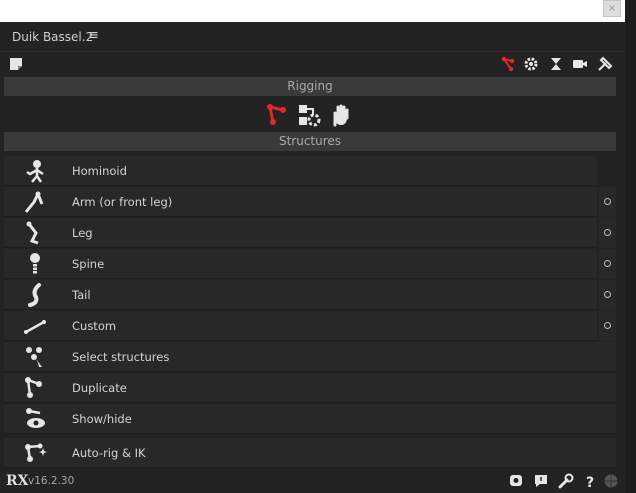  What do you see at coordinates (310, 86) in the screenshot?
I see `rigging-section-header: Rigging` at bounding box center [310, 86].